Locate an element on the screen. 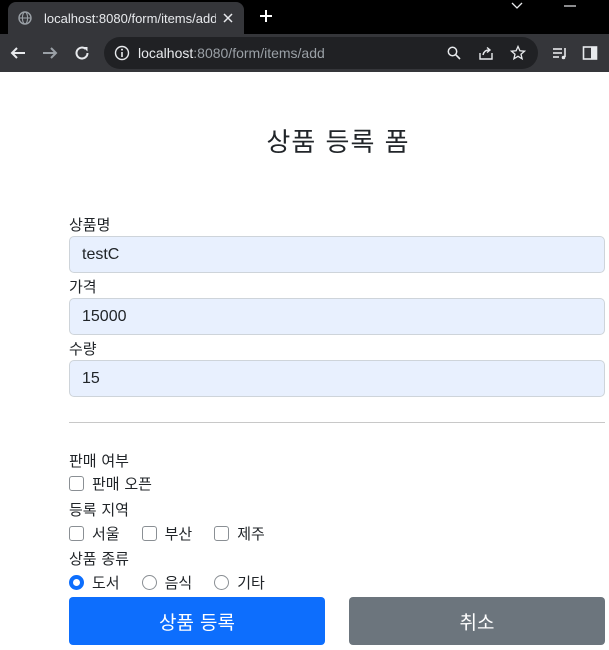 The image size is (609, 650). address-bar: localhost:8080/form/items/add is located at coordinates (321, 53).